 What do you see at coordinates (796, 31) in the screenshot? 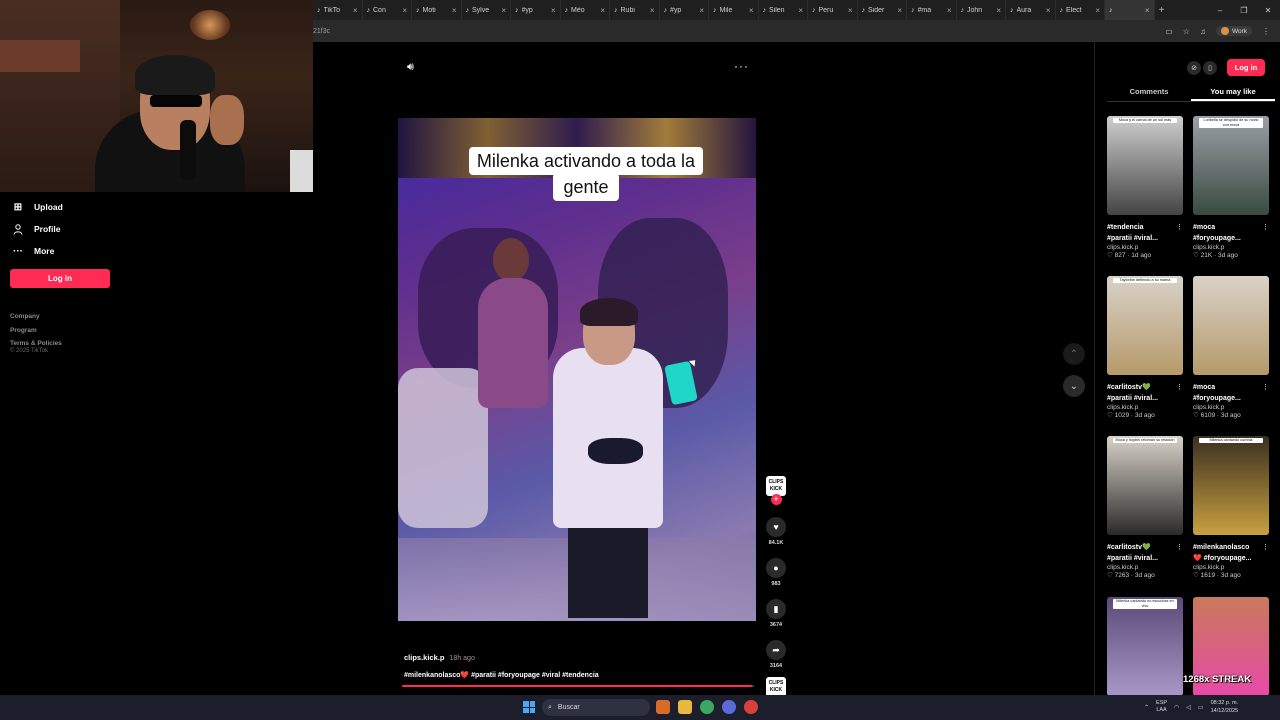
I see `address-bar: 21f3c ▭ ☆ ♫ Work ⋮` at bounding box center [796, 31].